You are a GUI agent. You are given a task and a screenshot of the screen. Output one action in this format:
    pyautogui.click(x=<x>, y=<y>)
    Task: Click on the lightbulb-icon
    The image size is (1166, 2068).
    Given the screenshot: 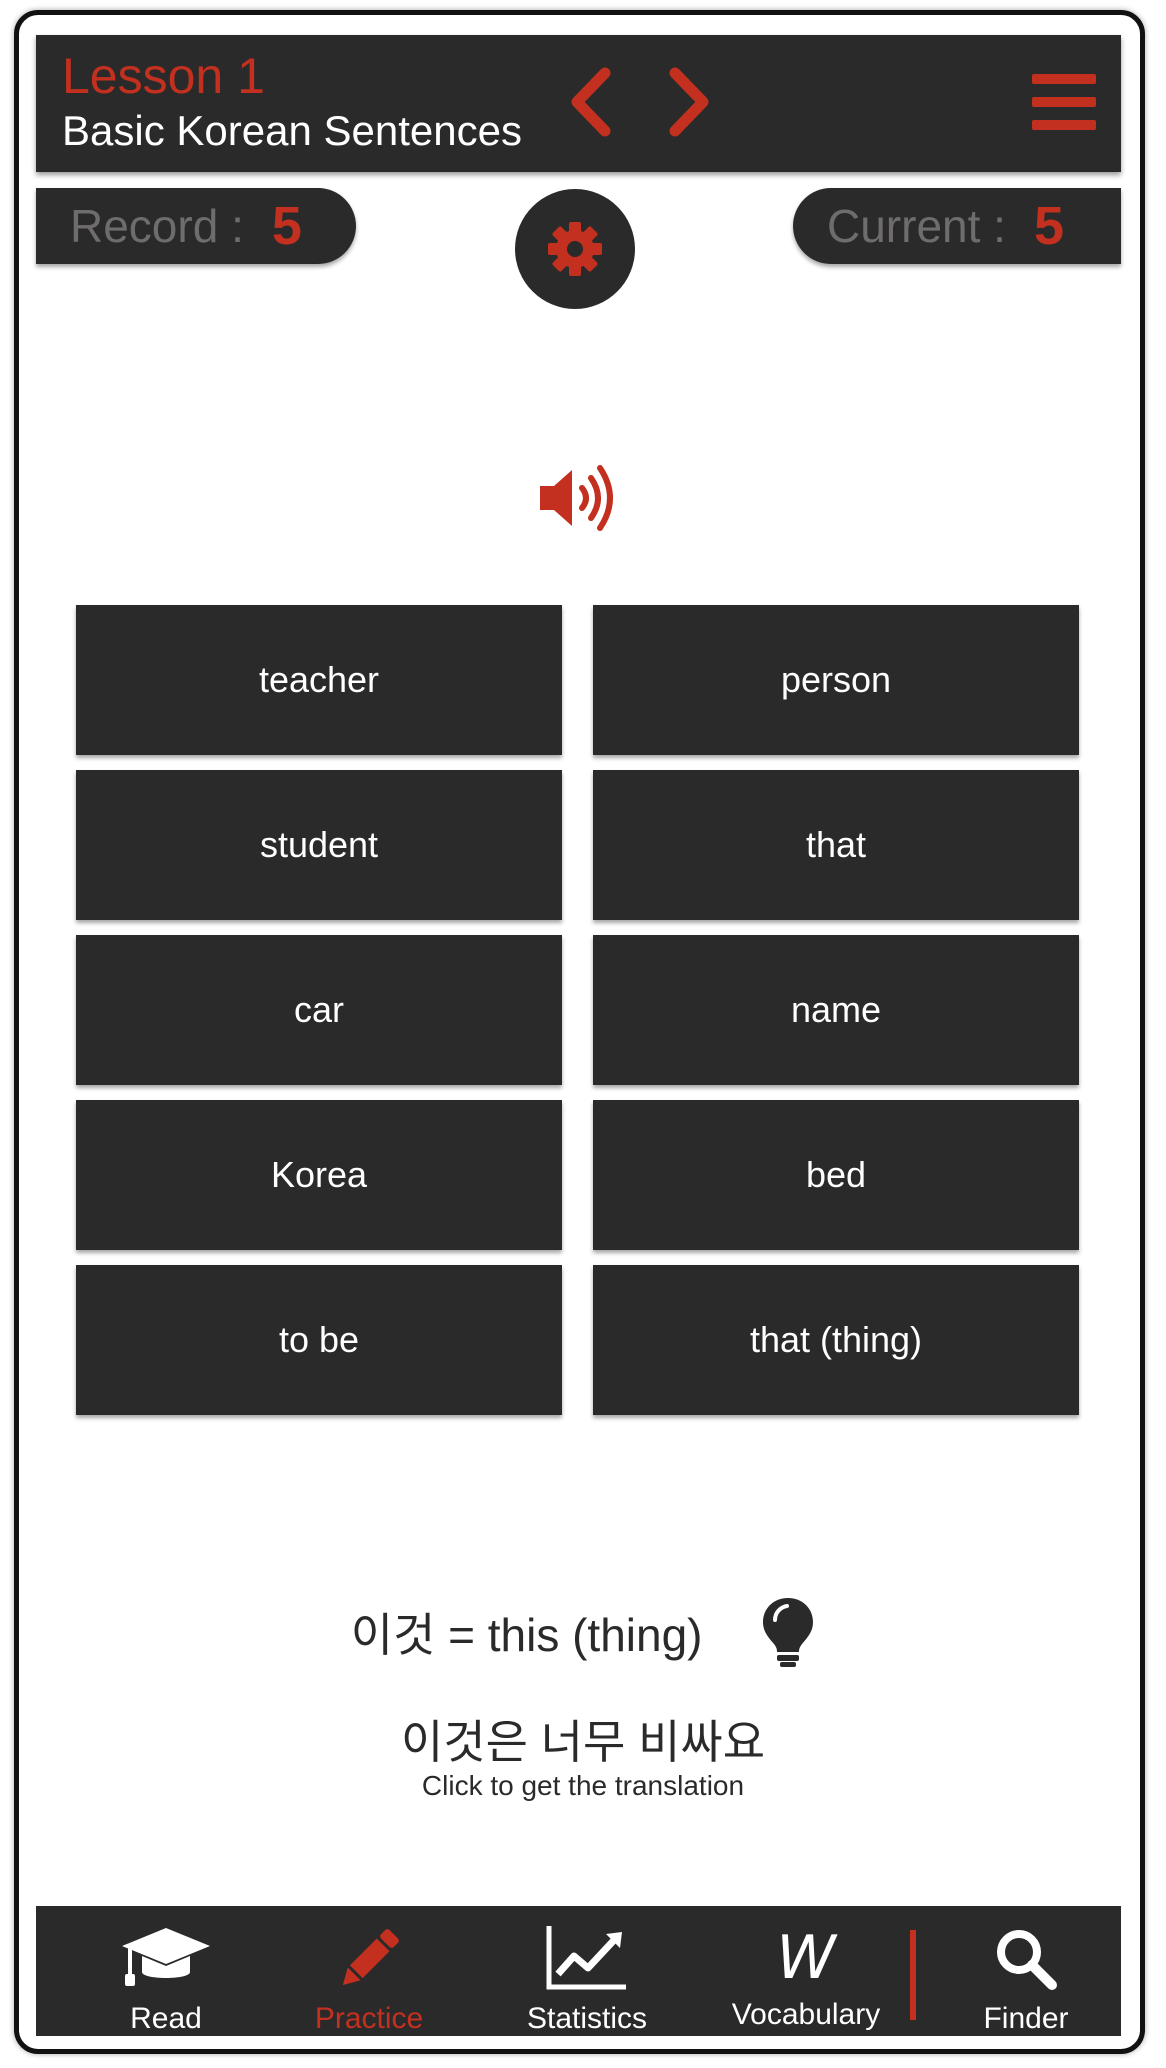 What is the action you would take?
    pyautogui.click(x=788, y=1632)
    